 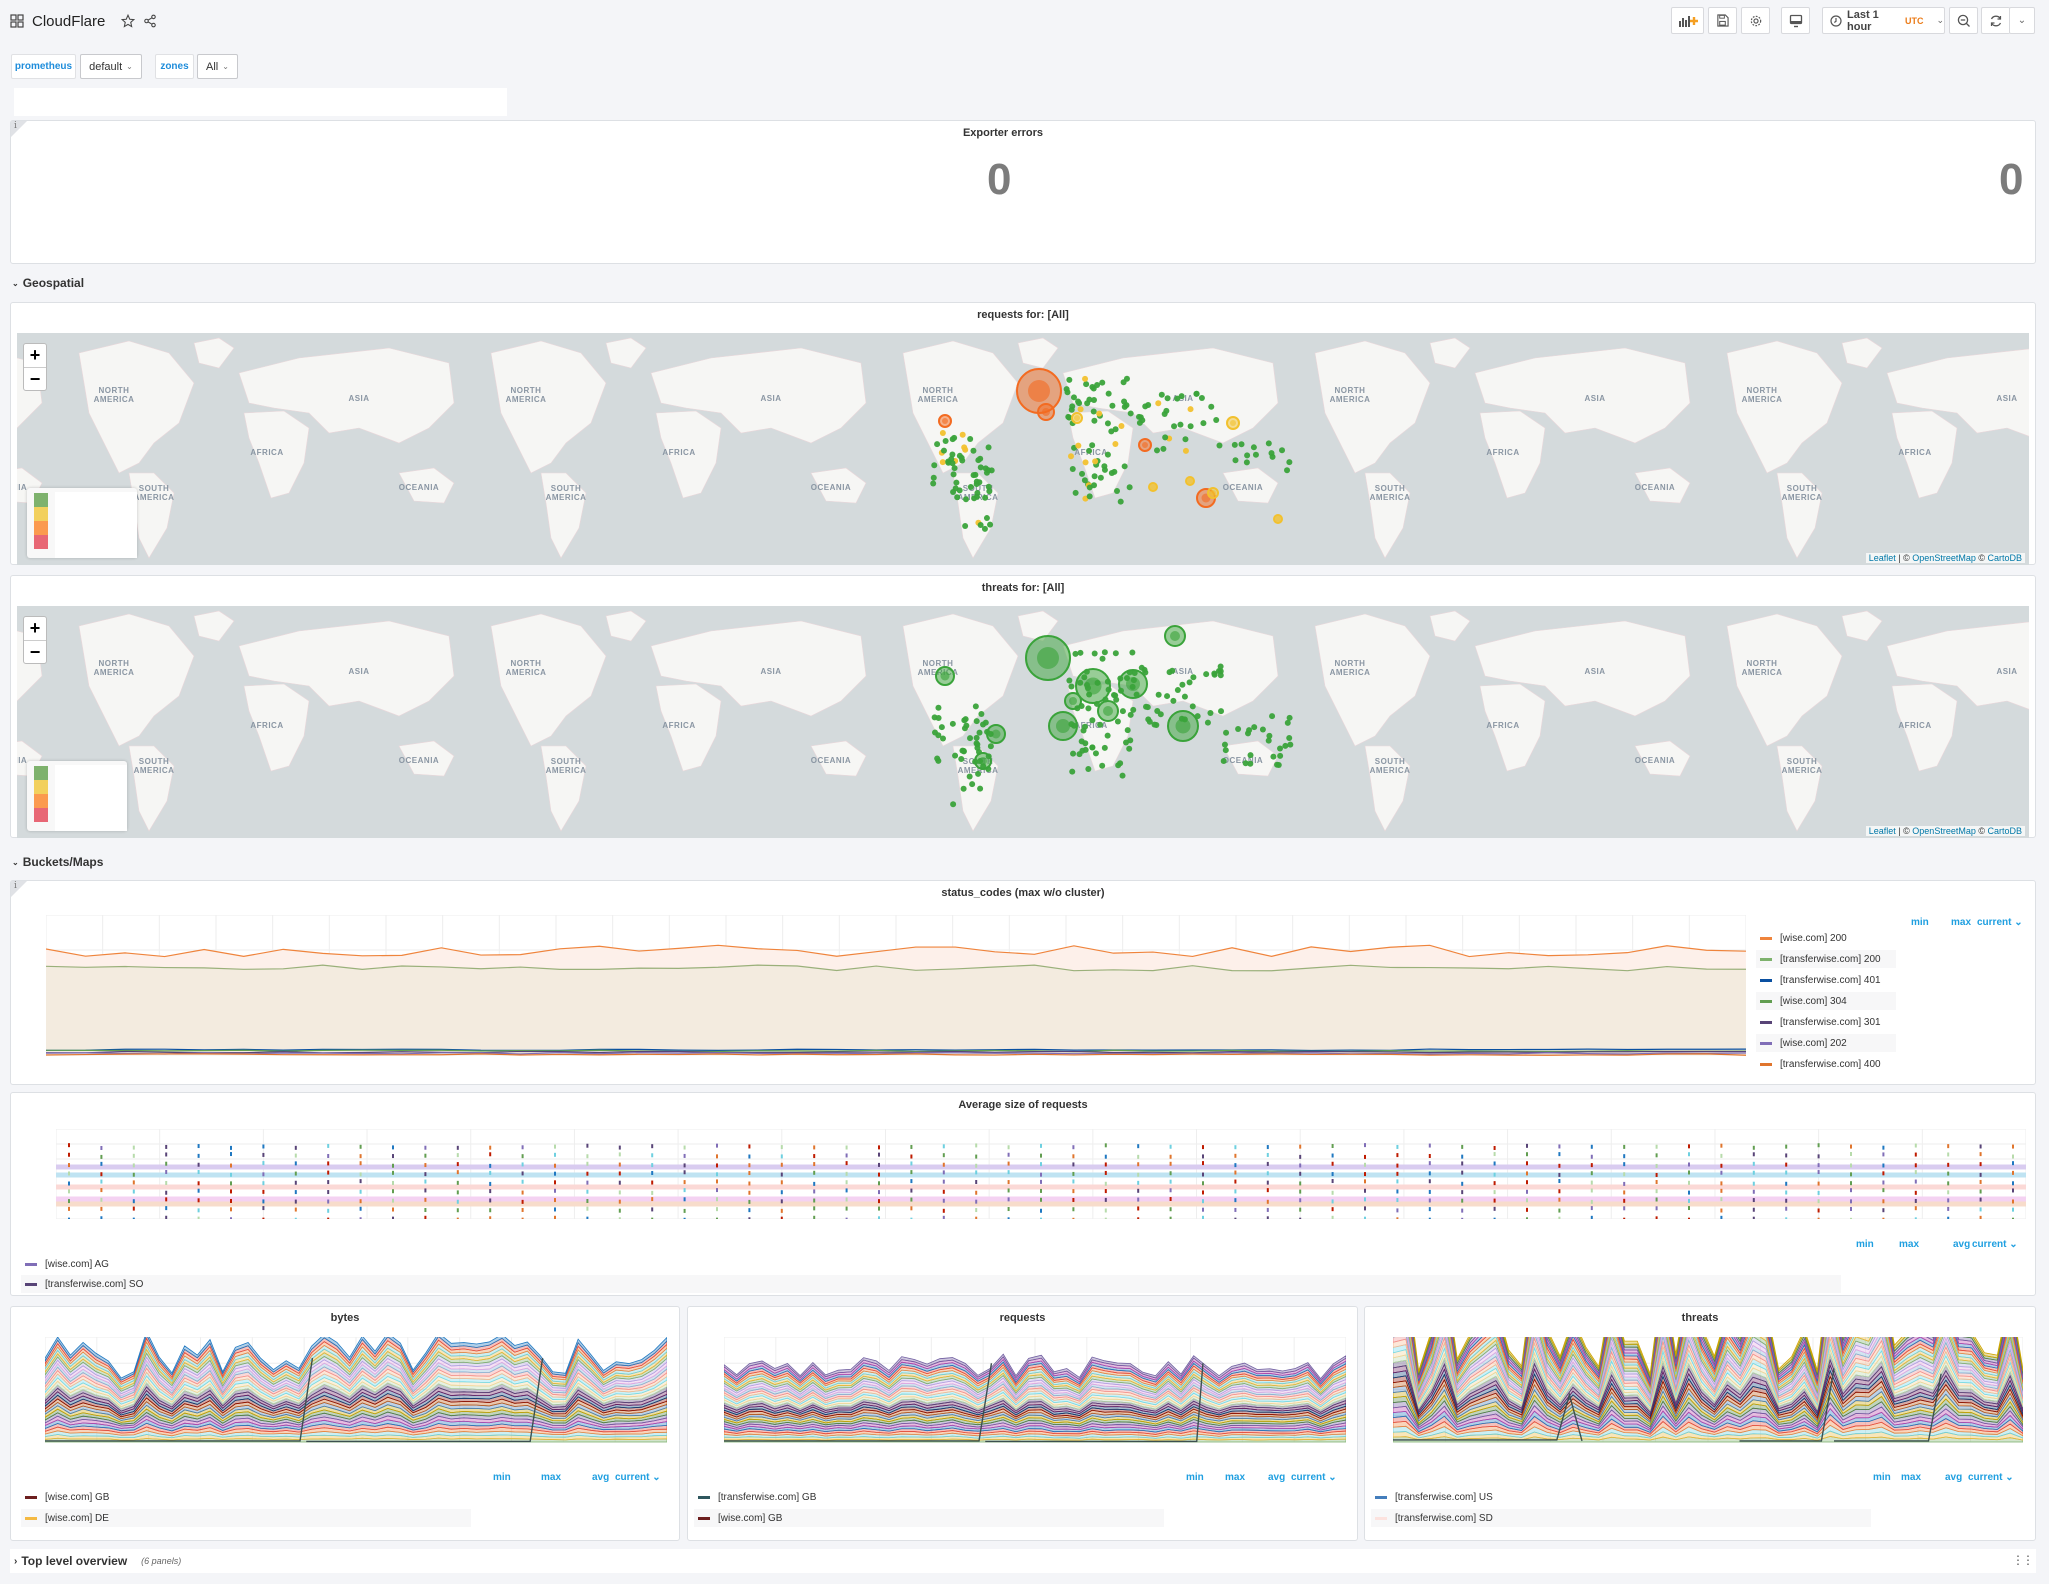 What do you see at coordinates (1017, 133) in the screenshot?
I see `panel-title: Exporter errors` at bounding box center [1017, 133].